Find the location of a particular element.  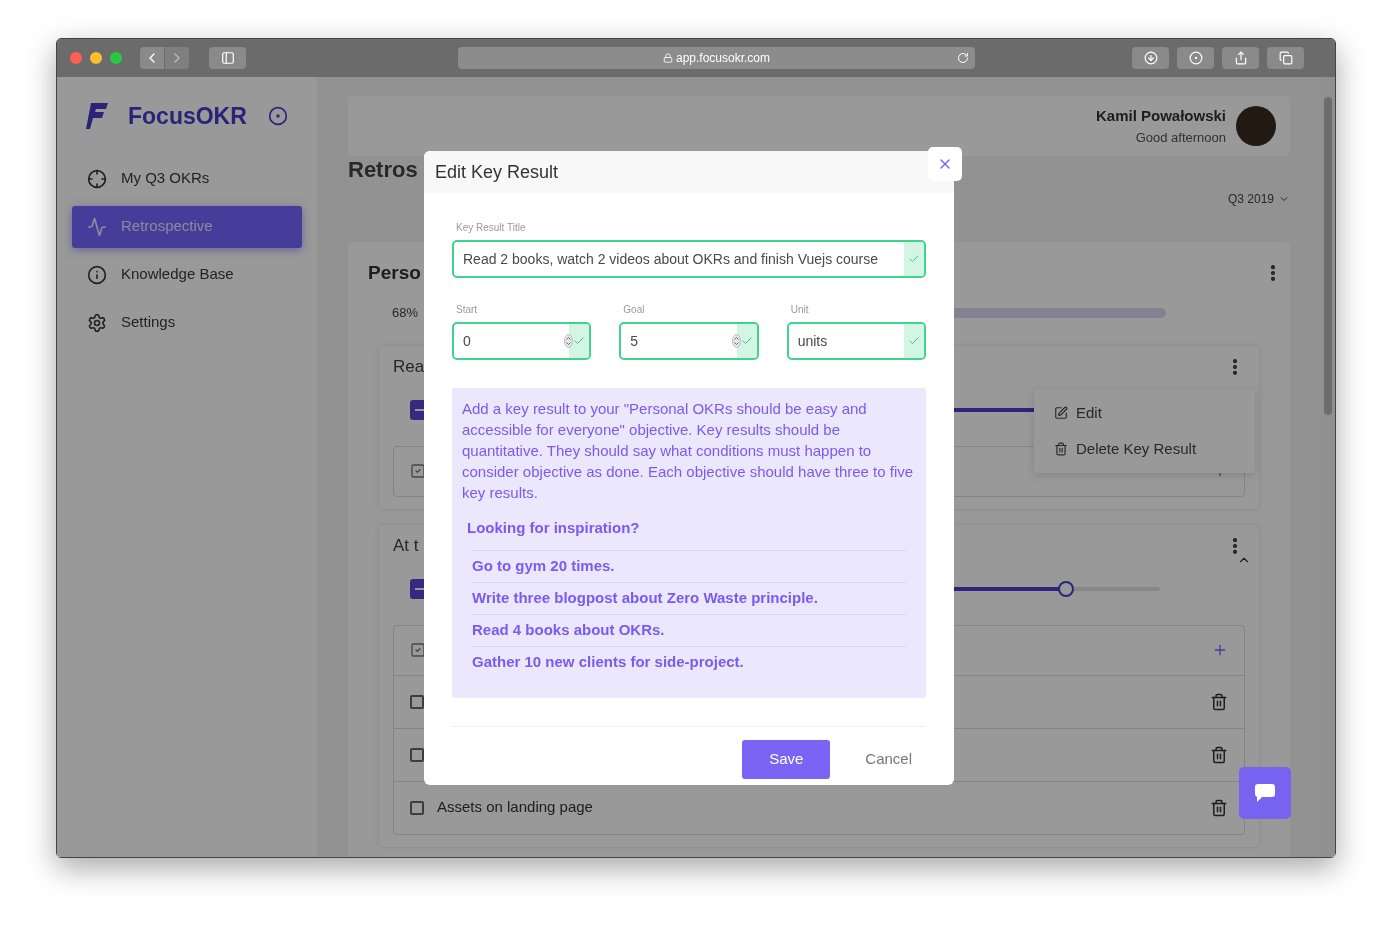

dialog-title: Edit Key Result is located at coordinates (497, 172).